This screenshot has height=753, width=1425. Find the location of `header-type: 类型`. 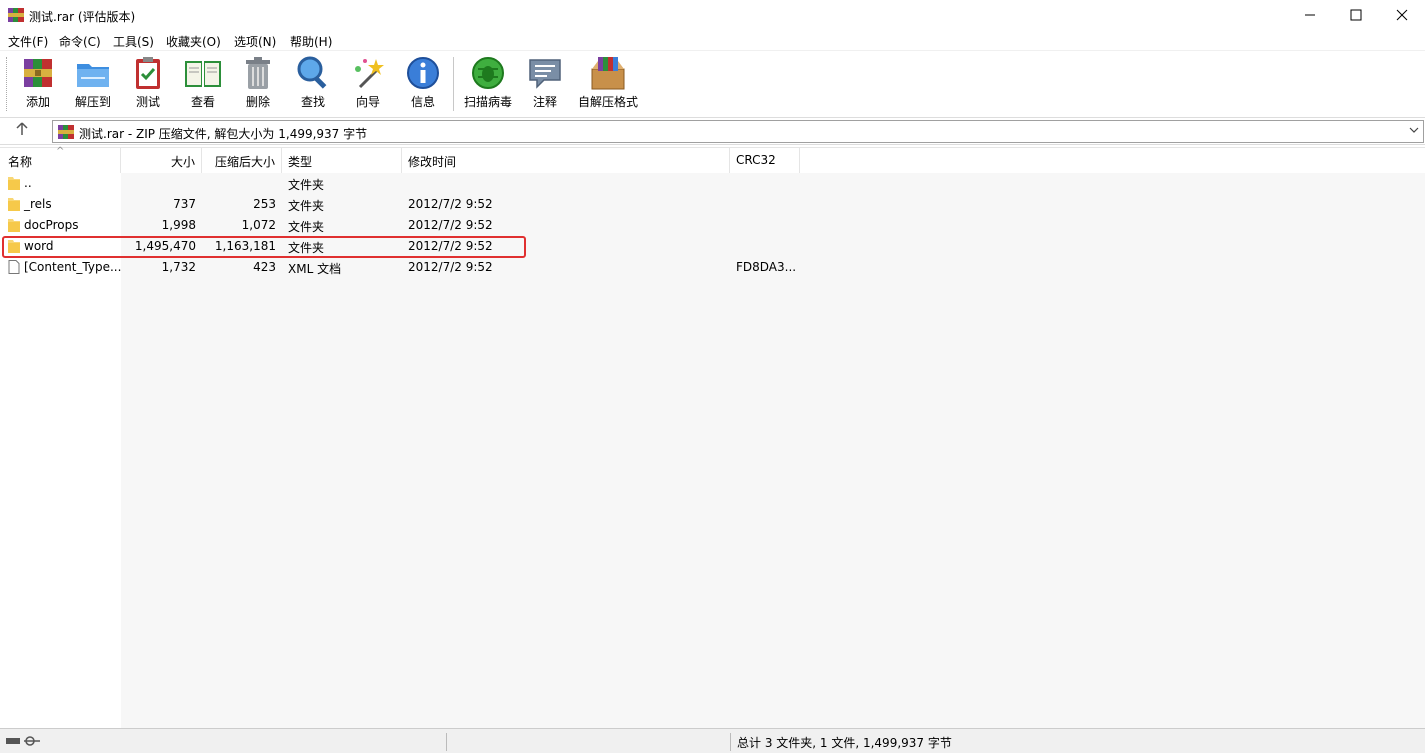

header-type: 类型 is located at coordinates (342, 160).